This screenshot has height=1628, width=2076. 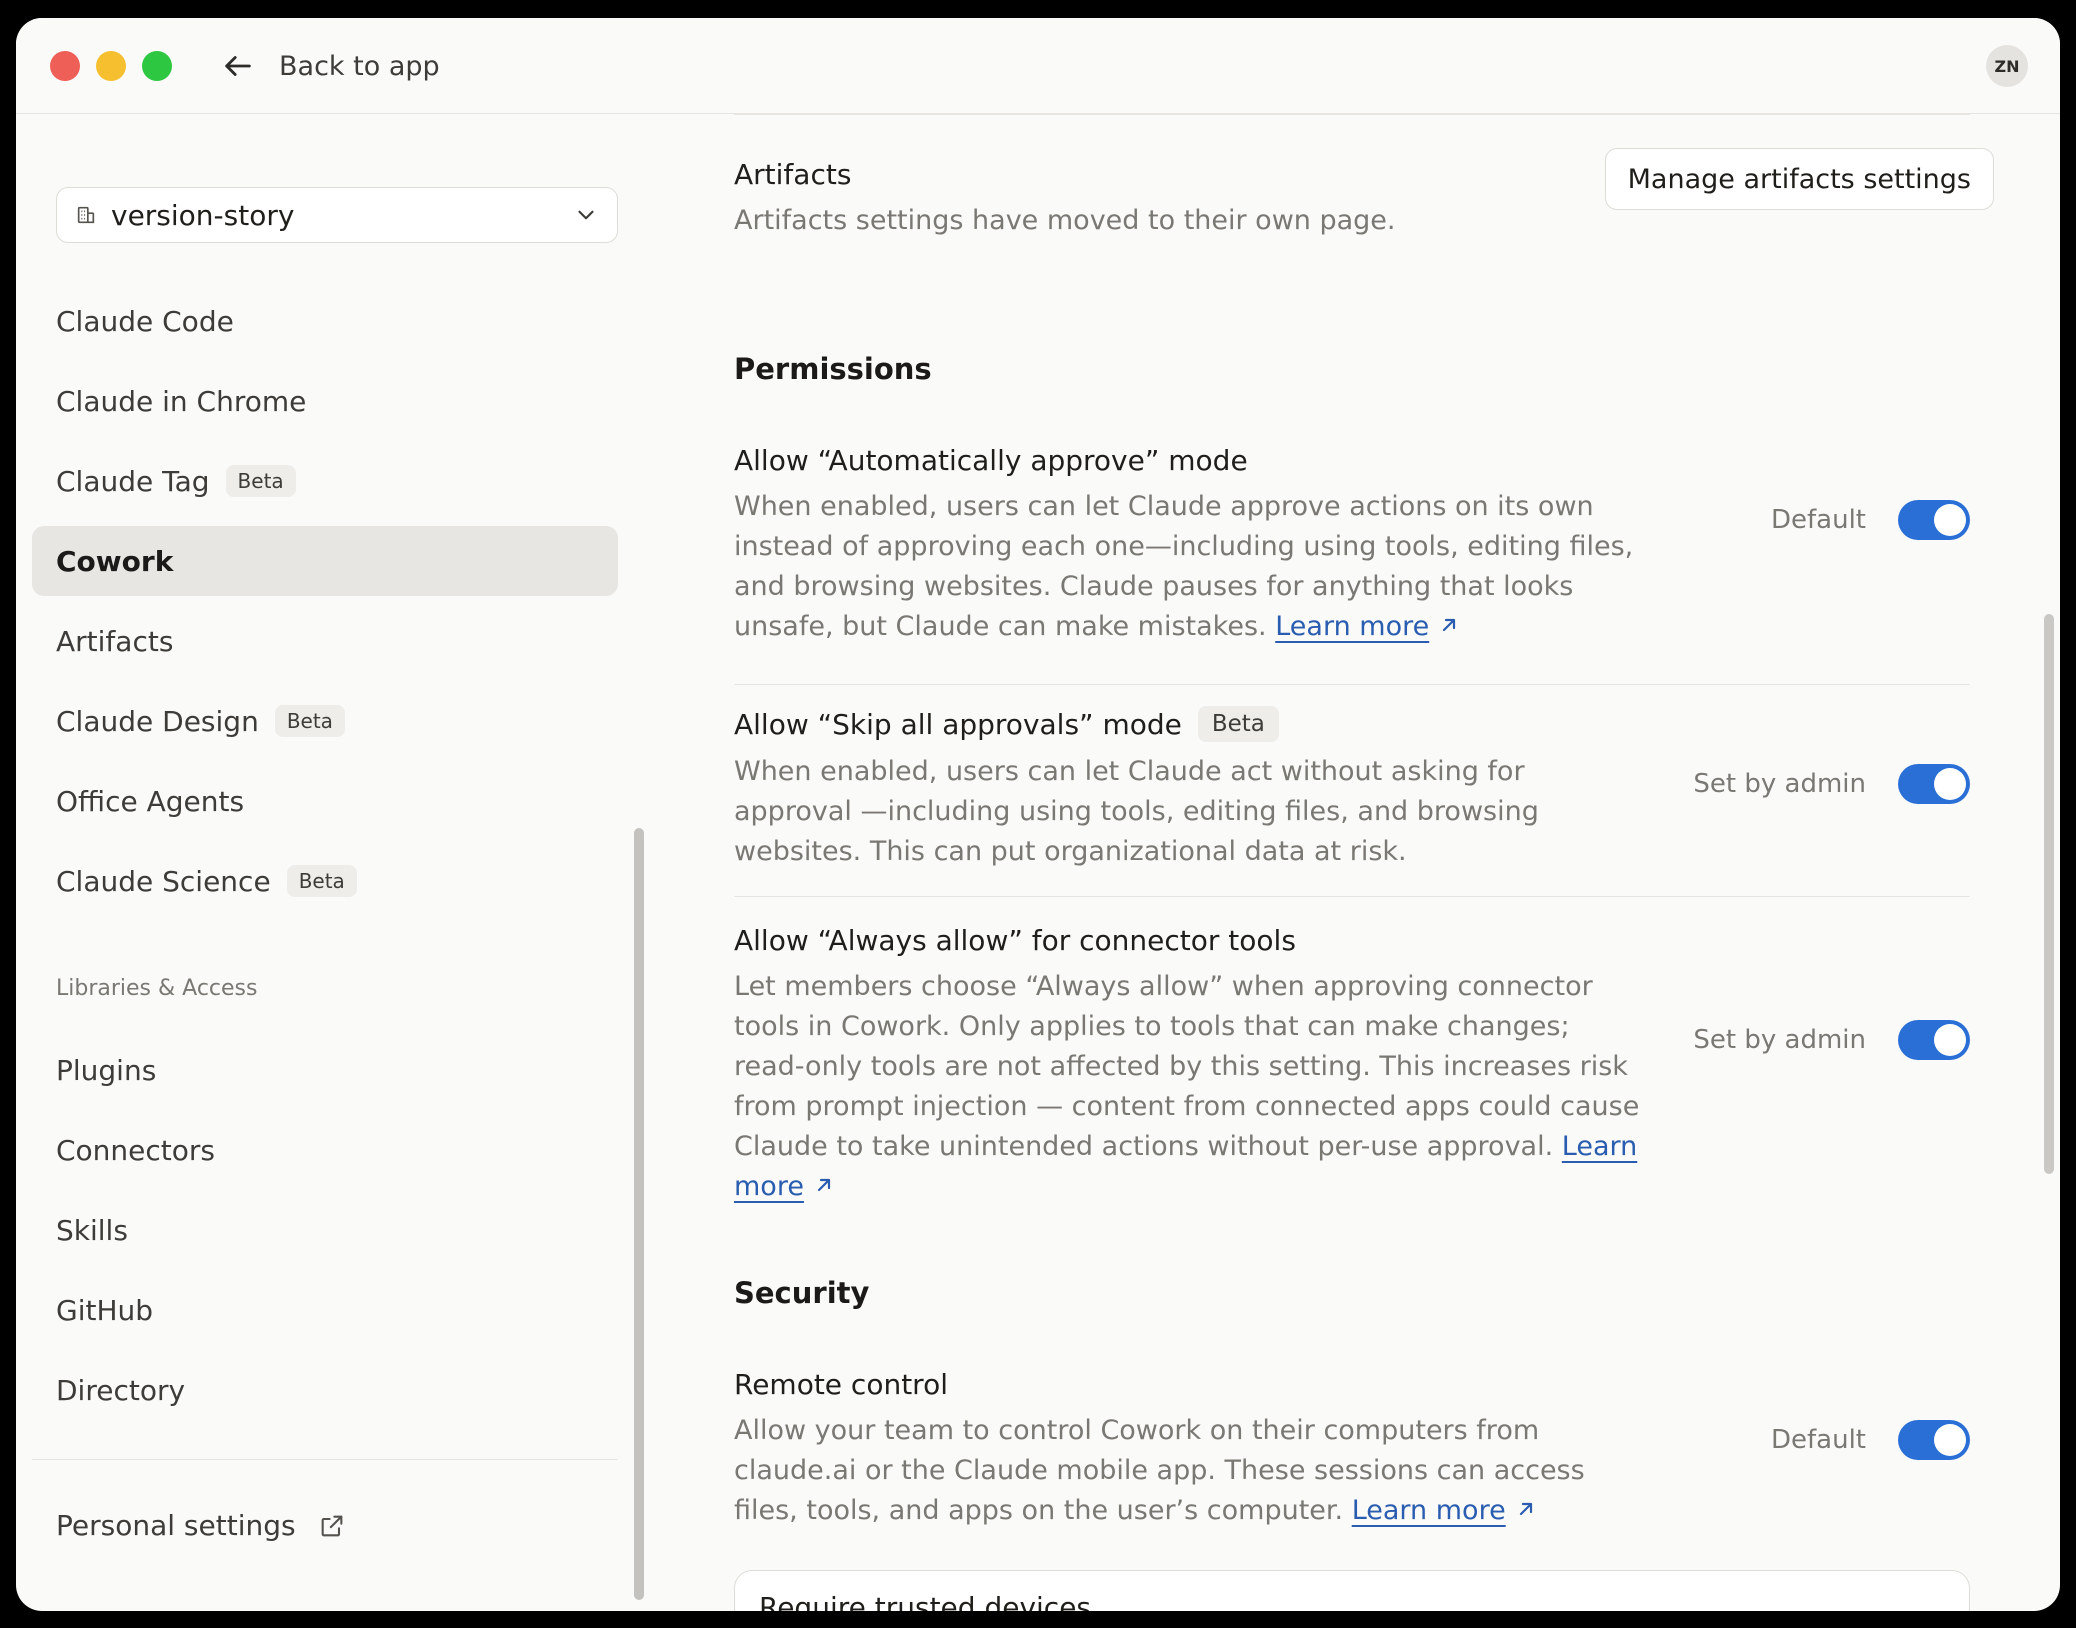 What do you see at coordinates (925, 1601) in the screenshot?
I see `require-trusted-devices-title: Require trusted devices` at bounding box center [925, 1601].